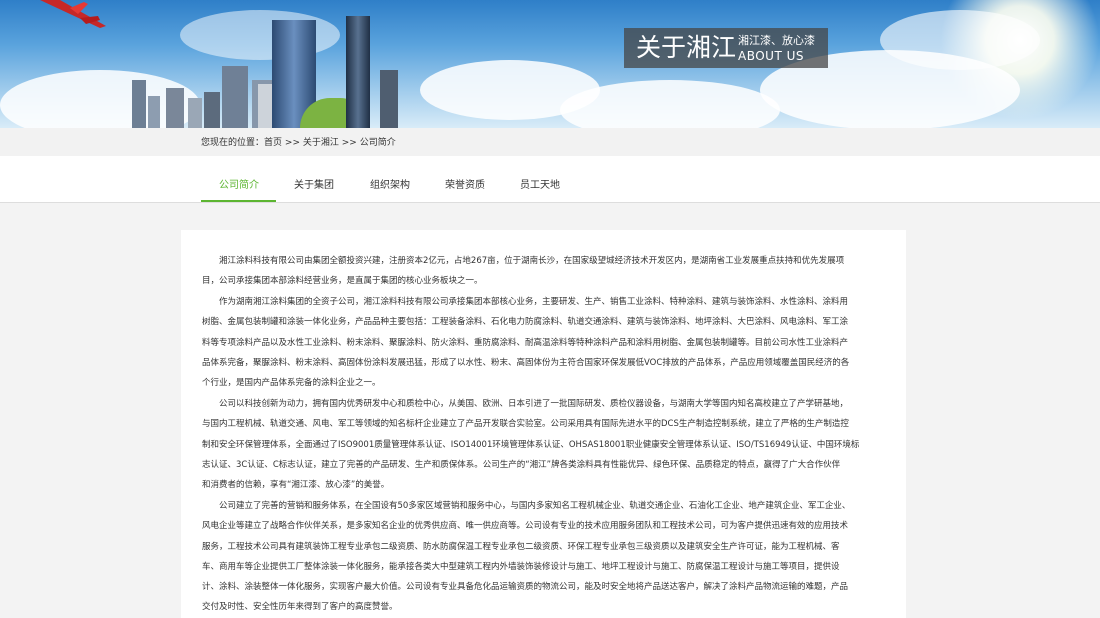 Image resolution: width=1100 pixels, height=618 pixels. I want to click on breadcrumb-current: 公司简介, so click(377, 143).